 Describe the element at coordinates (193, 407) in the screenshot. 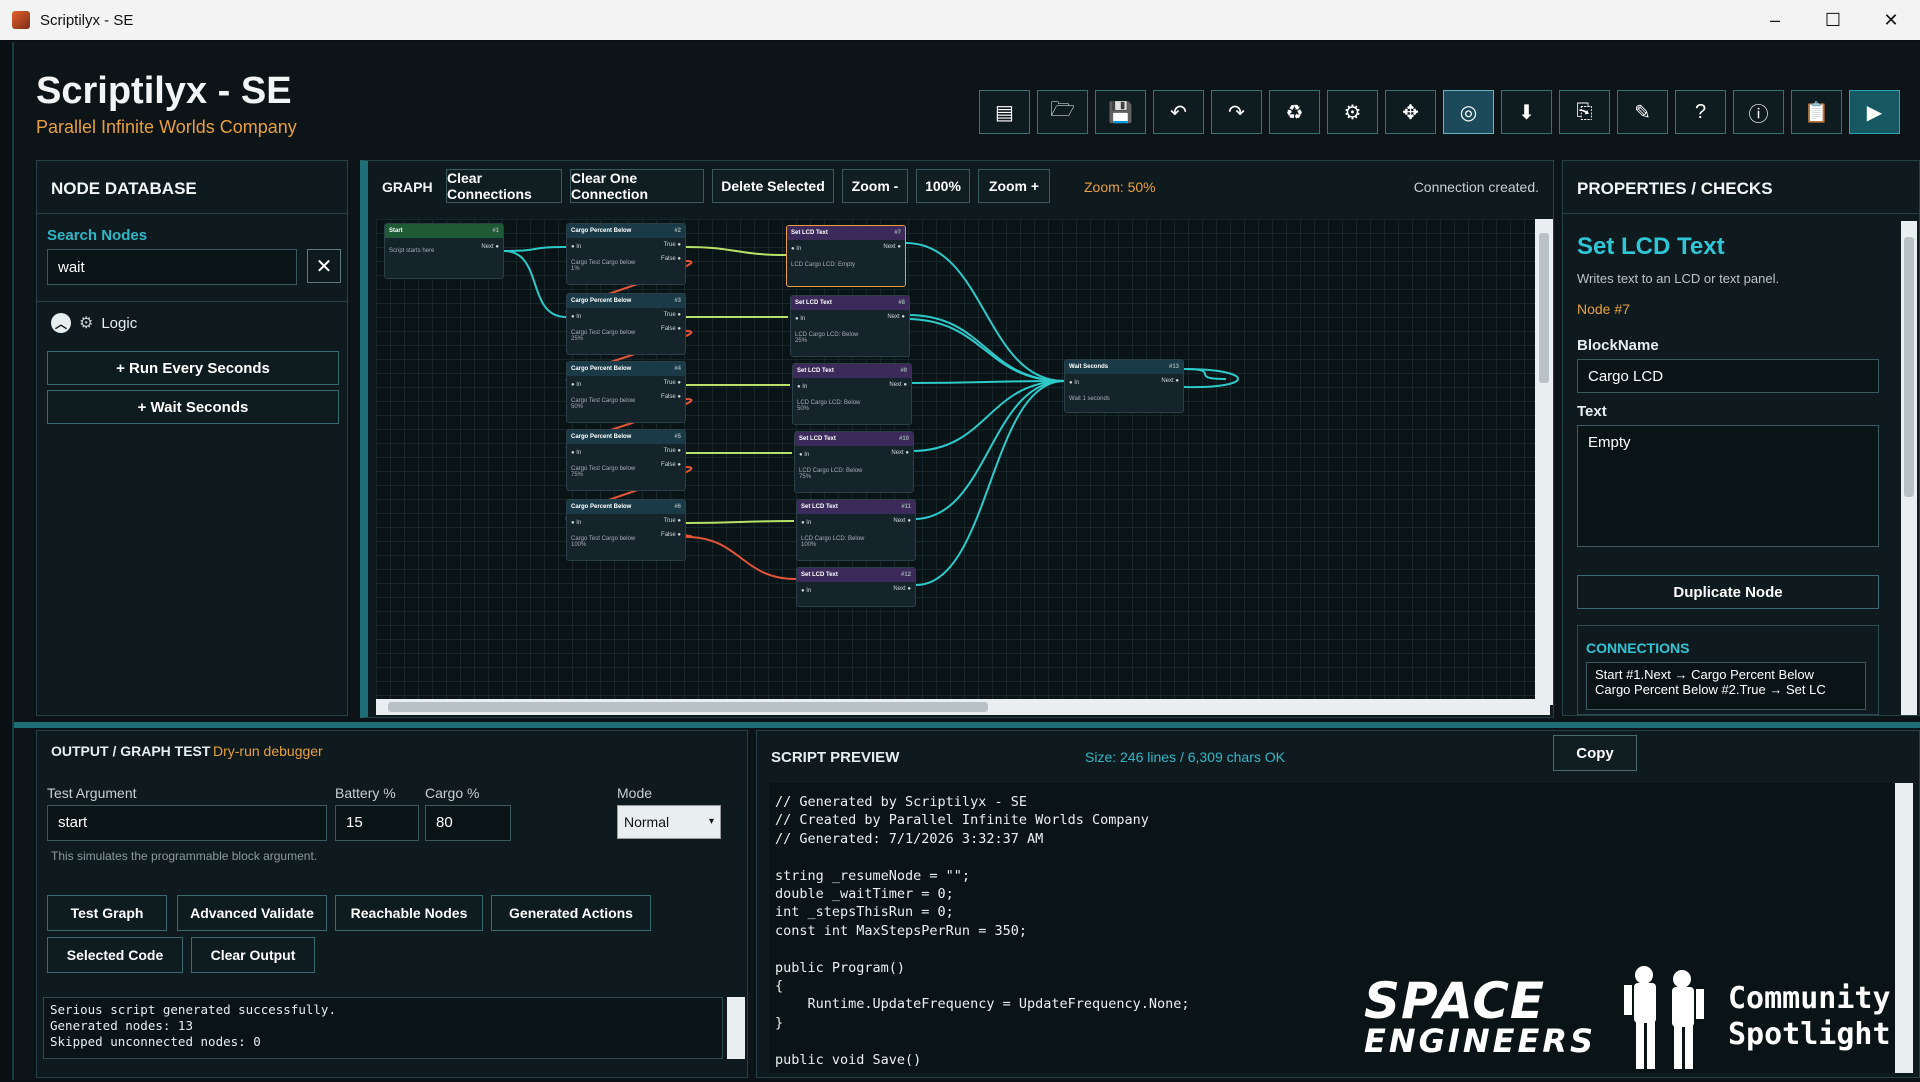

I see `add-wait-seconds-button: + Wait Seconds` at that location.